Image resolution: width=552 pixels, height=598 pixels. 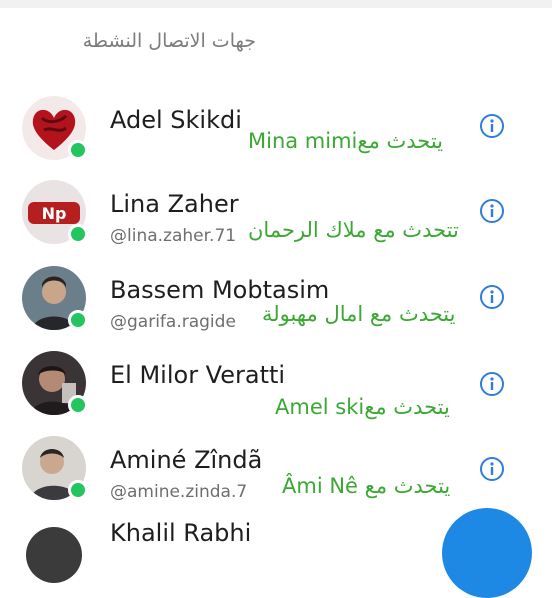 What do you see at coordinates (198, 375) in the screenshot?
I see `contact-name: El Milor Veratti` at bounding box center [198, 375].